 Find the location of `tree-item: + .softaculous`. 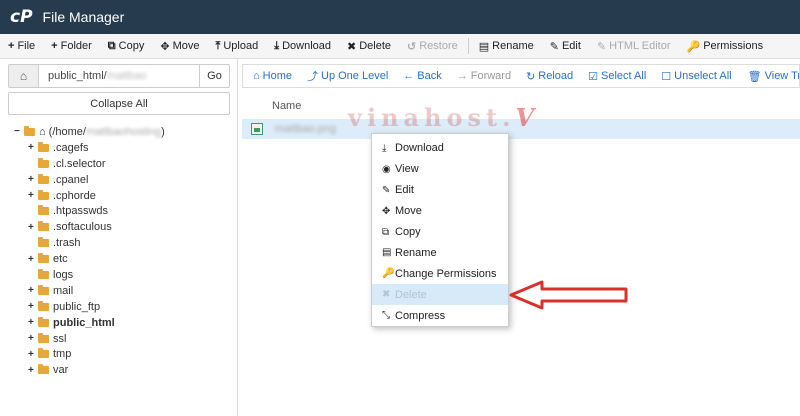

tree-item: + .softaculous is located at coordinates (131, 227).